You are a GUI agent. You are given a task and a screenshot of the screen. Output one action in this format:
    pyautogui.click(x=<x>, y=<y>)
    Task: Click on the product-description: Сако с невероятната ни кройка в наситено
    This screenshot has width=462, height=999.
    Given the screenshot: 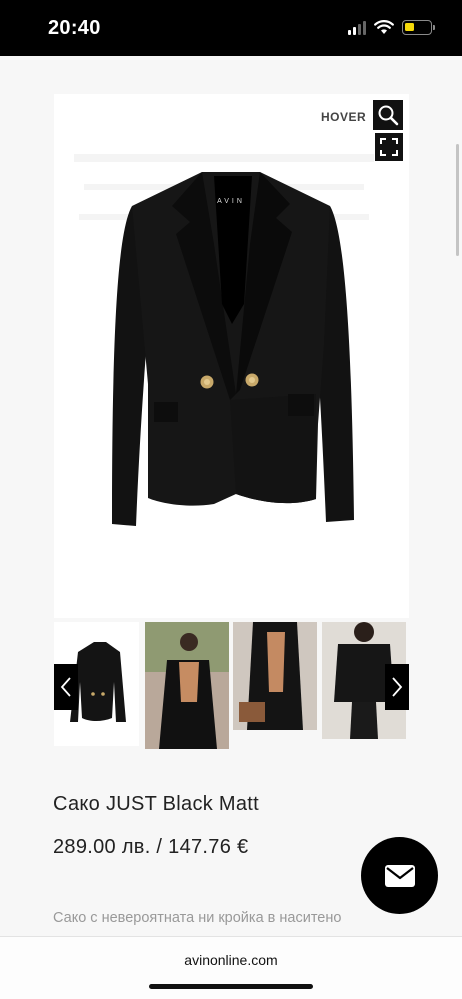 What is the action you would take?
    pyautogui.click(x=197, y=918)
    